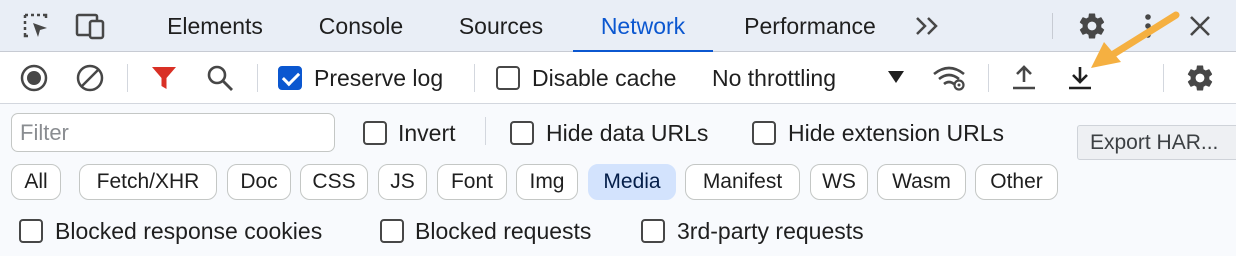 The image size is (1236, 256). Describe the element at coordinates (1092, 26) in the screenshot. I see `gear-icon` at that location.